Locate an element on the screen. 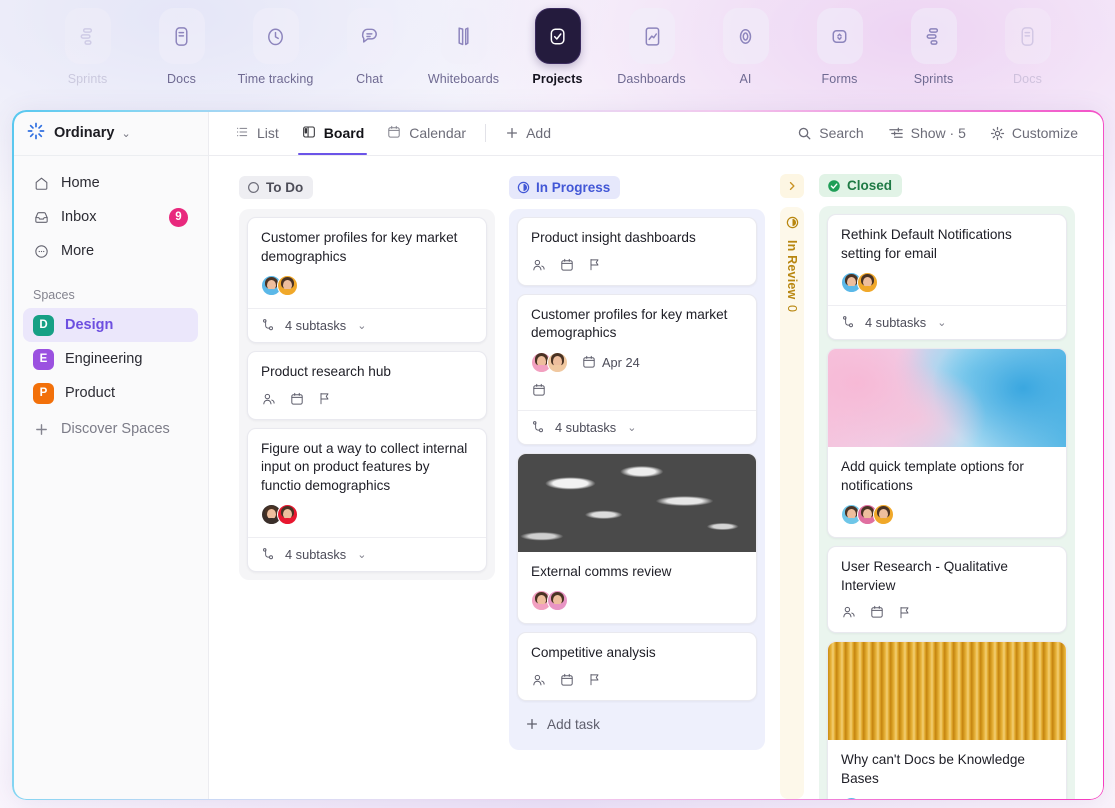  column-status-pill: Closed is located at coordinates (861, 185).